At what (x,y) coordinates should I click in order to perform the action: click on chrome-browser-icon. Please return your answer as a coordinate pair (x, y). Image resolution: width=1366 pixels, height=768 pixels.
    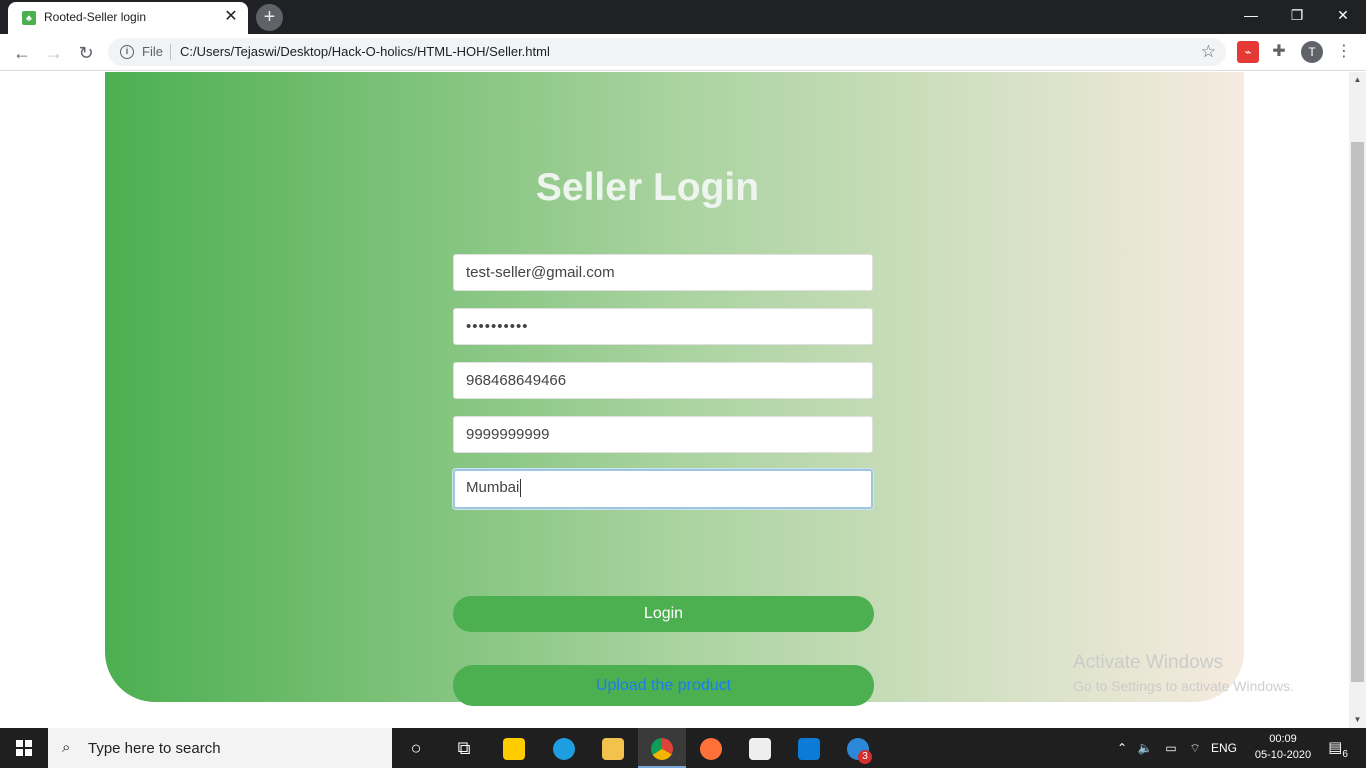
    Looking at the image, I should click on (662, 748).